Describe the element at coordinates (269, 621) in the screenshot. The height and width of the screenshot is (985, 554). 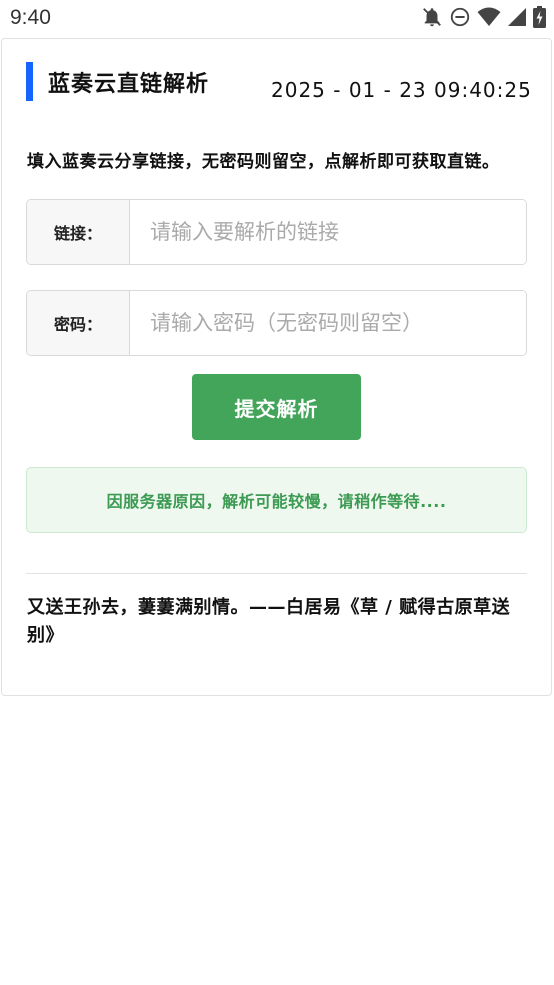
I see `footer-quote: 又送王孙去，萋萋满别情。——白居易《草 / 赋得古原草送别》` at that location.